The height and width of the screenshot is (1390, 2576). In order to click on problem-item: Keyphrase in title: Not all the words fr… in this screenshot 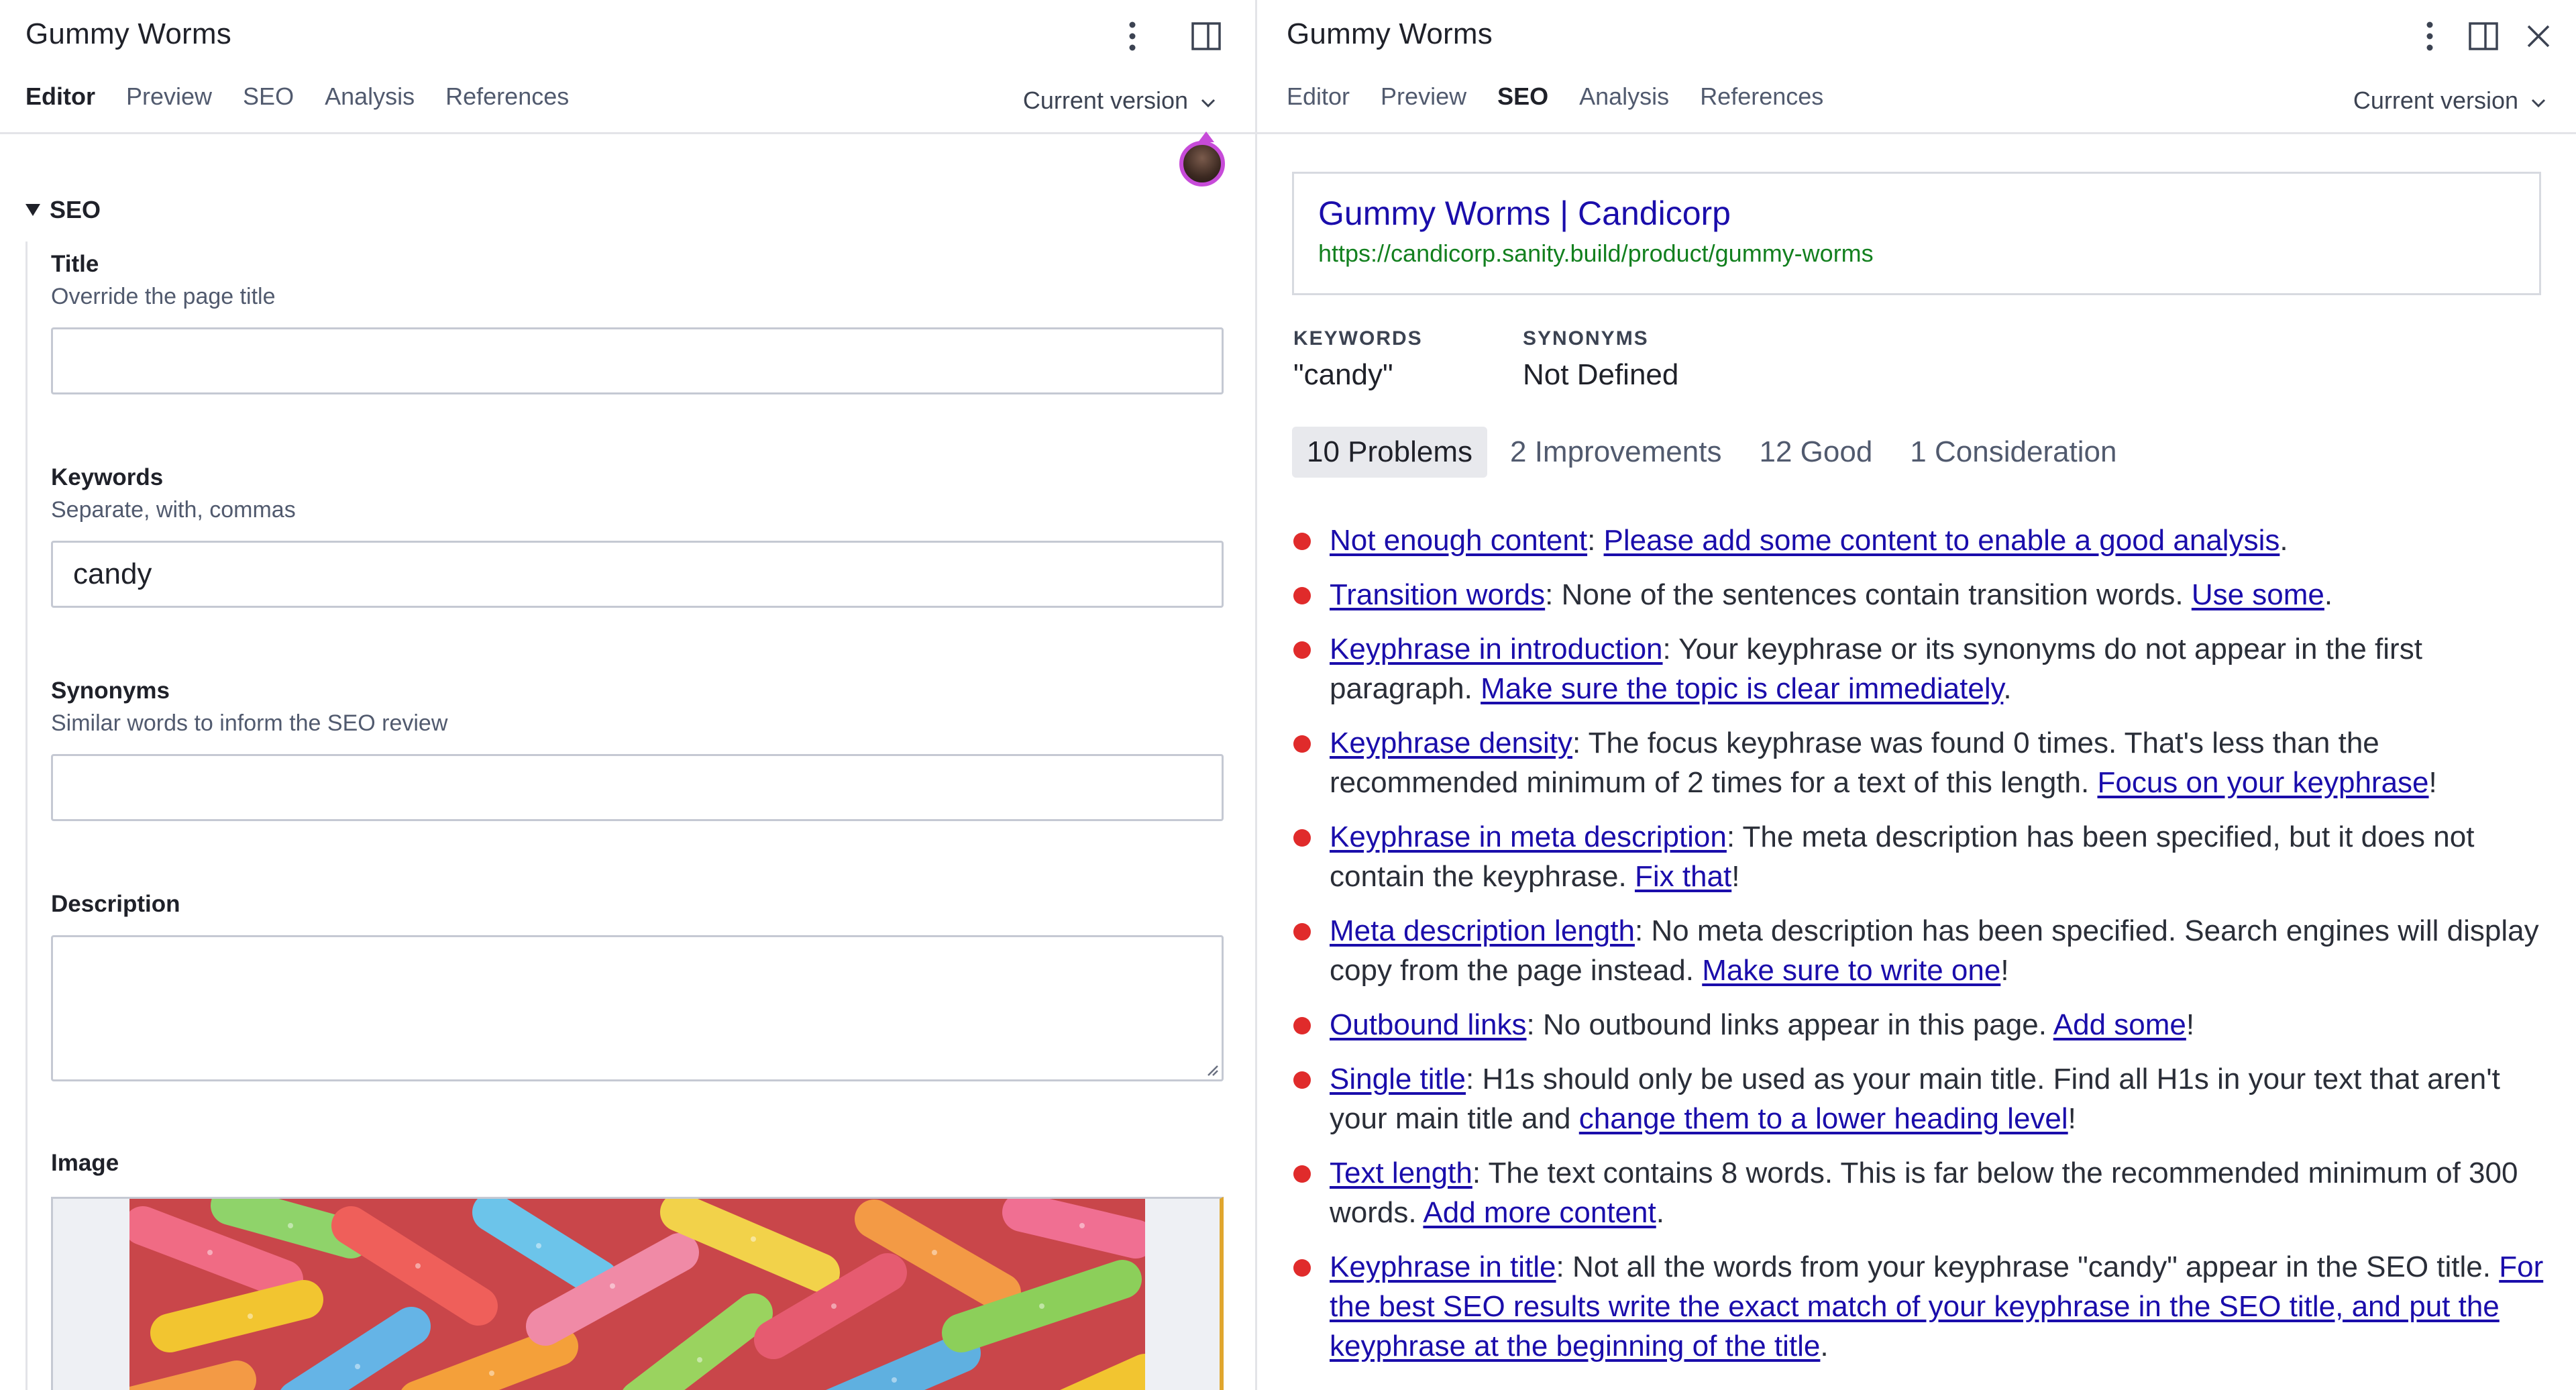, I will do `click(1922, 1307)`.